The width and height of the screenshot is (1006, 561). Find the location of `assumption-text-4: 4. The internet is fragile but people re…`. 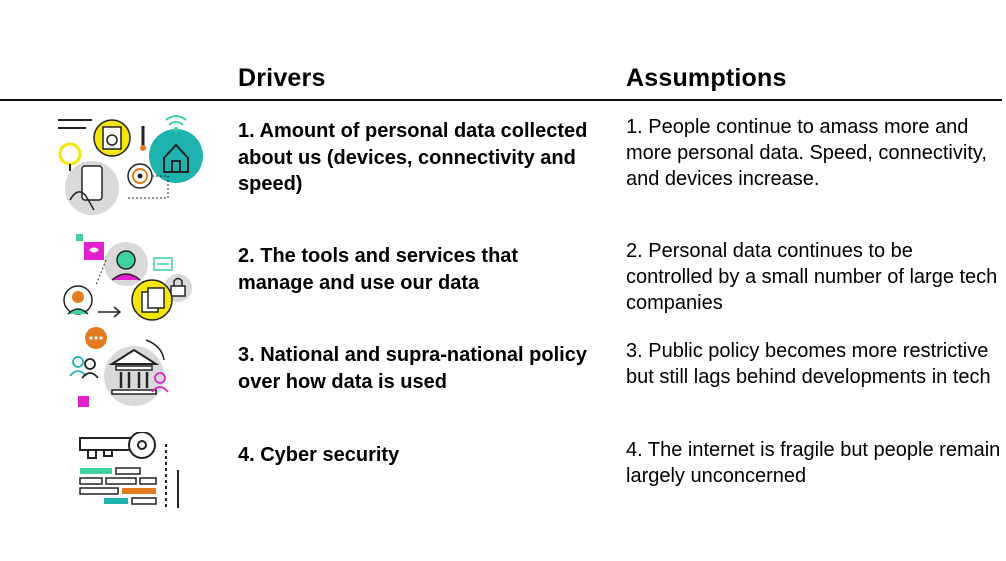

assumption-text-4: 4. The internet is fragile but people re… is located at coordinates (813, 463).